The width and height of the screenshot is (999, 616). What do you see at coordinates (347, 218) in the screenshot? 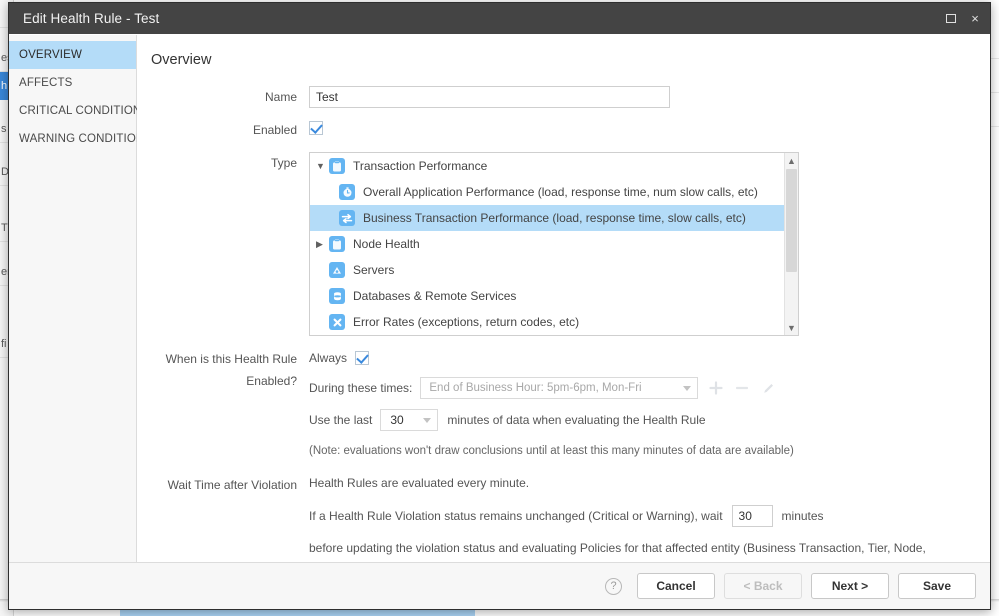
I see `transaction-arrows-icon` at bounding box center [347, 218].